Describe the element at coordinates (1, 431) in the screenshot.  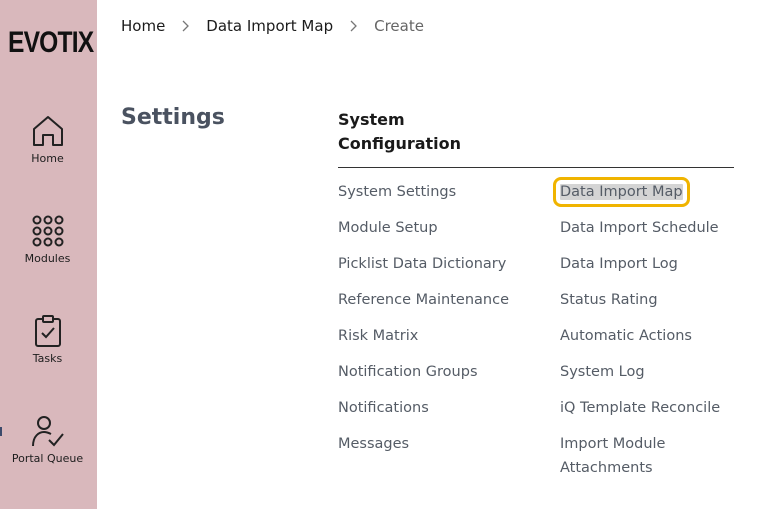
I see `collapse-handle` at that location.